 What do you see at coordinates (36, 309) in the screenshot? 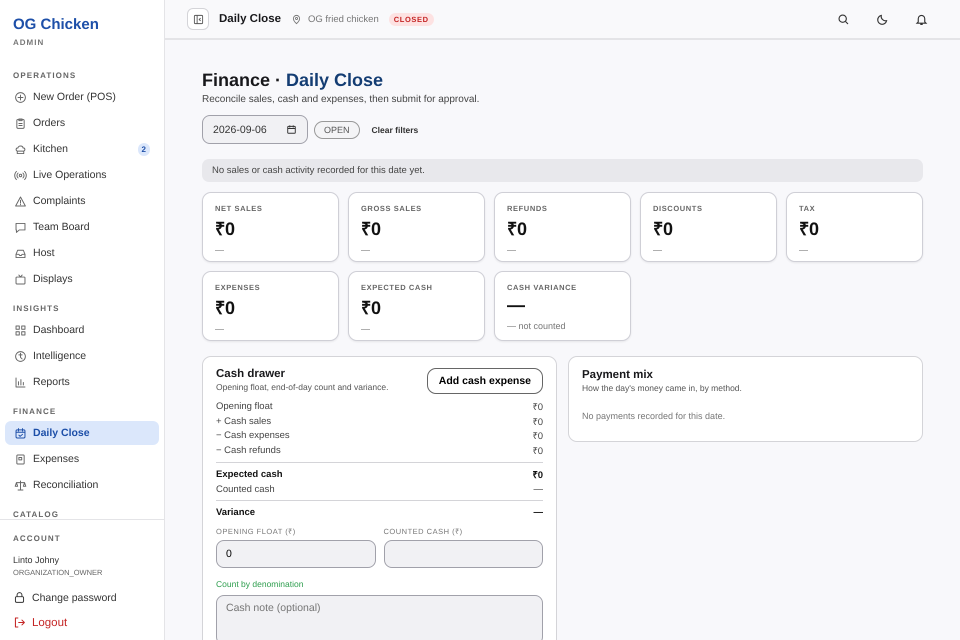
I see `section-heading: INSIGHTS` at bounding box center [36, 309].